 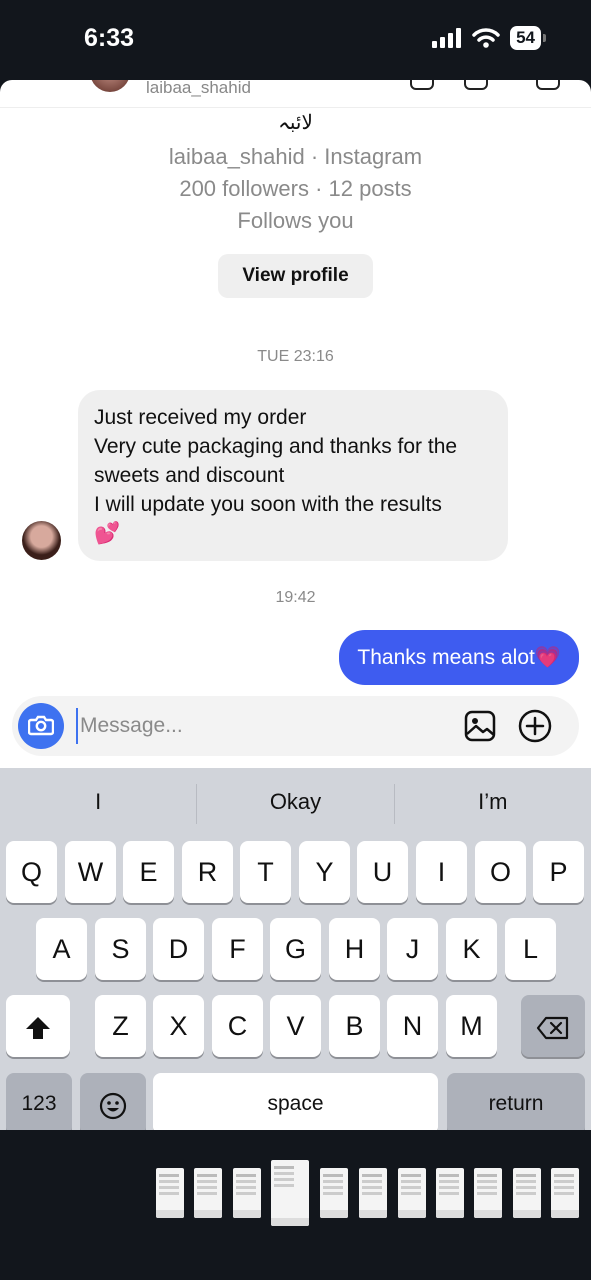 I want to click on suggestion-item: I, so click(x=99, y=804).